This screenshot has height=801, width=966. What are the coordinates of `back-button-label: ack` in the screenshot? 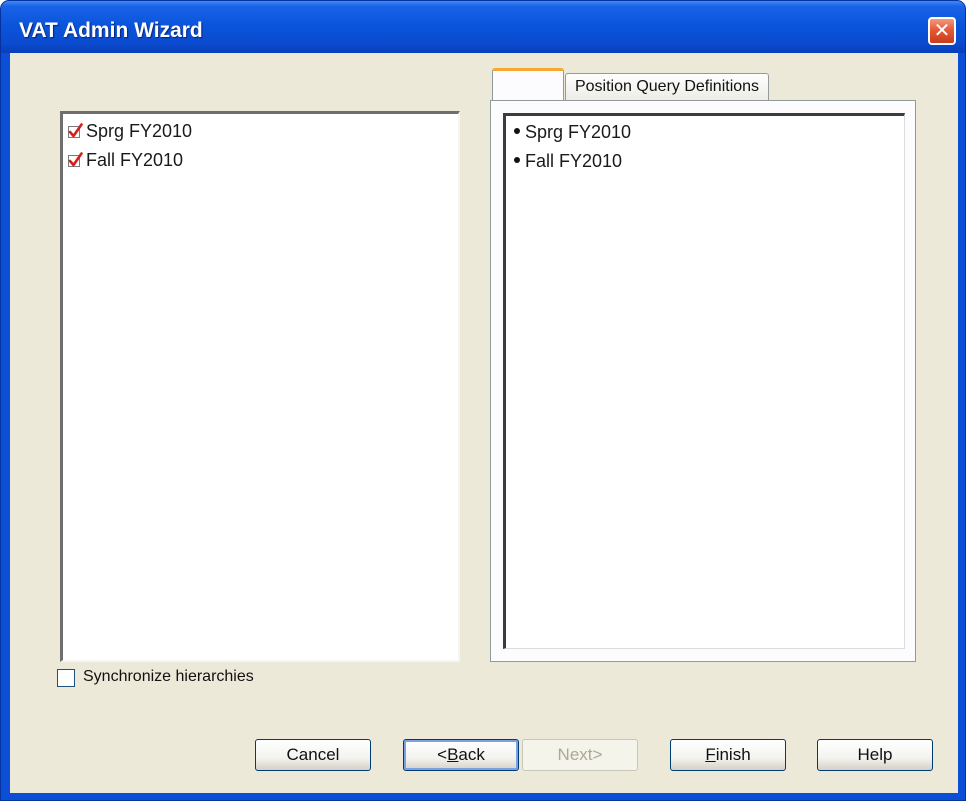 It's located at (471, 754).